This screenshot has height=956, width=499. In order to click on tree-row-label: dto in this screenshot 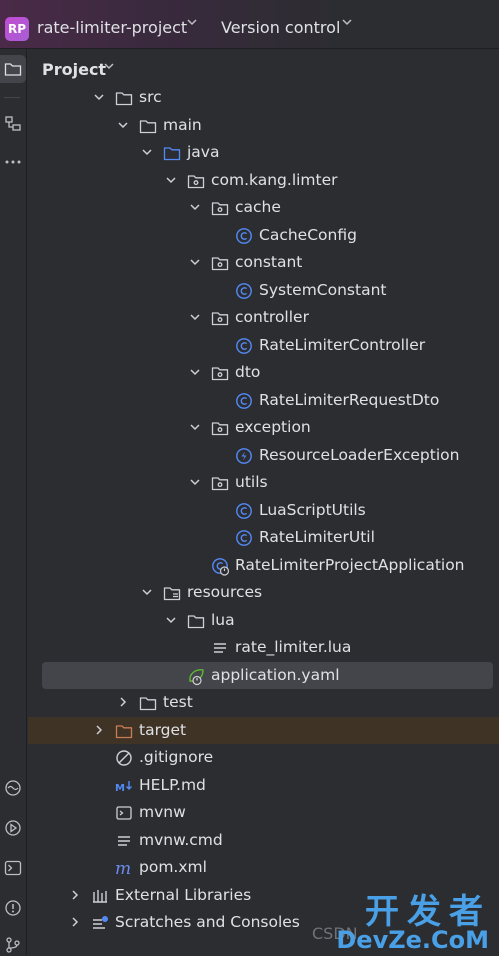, I will do `click(248, 372)`.